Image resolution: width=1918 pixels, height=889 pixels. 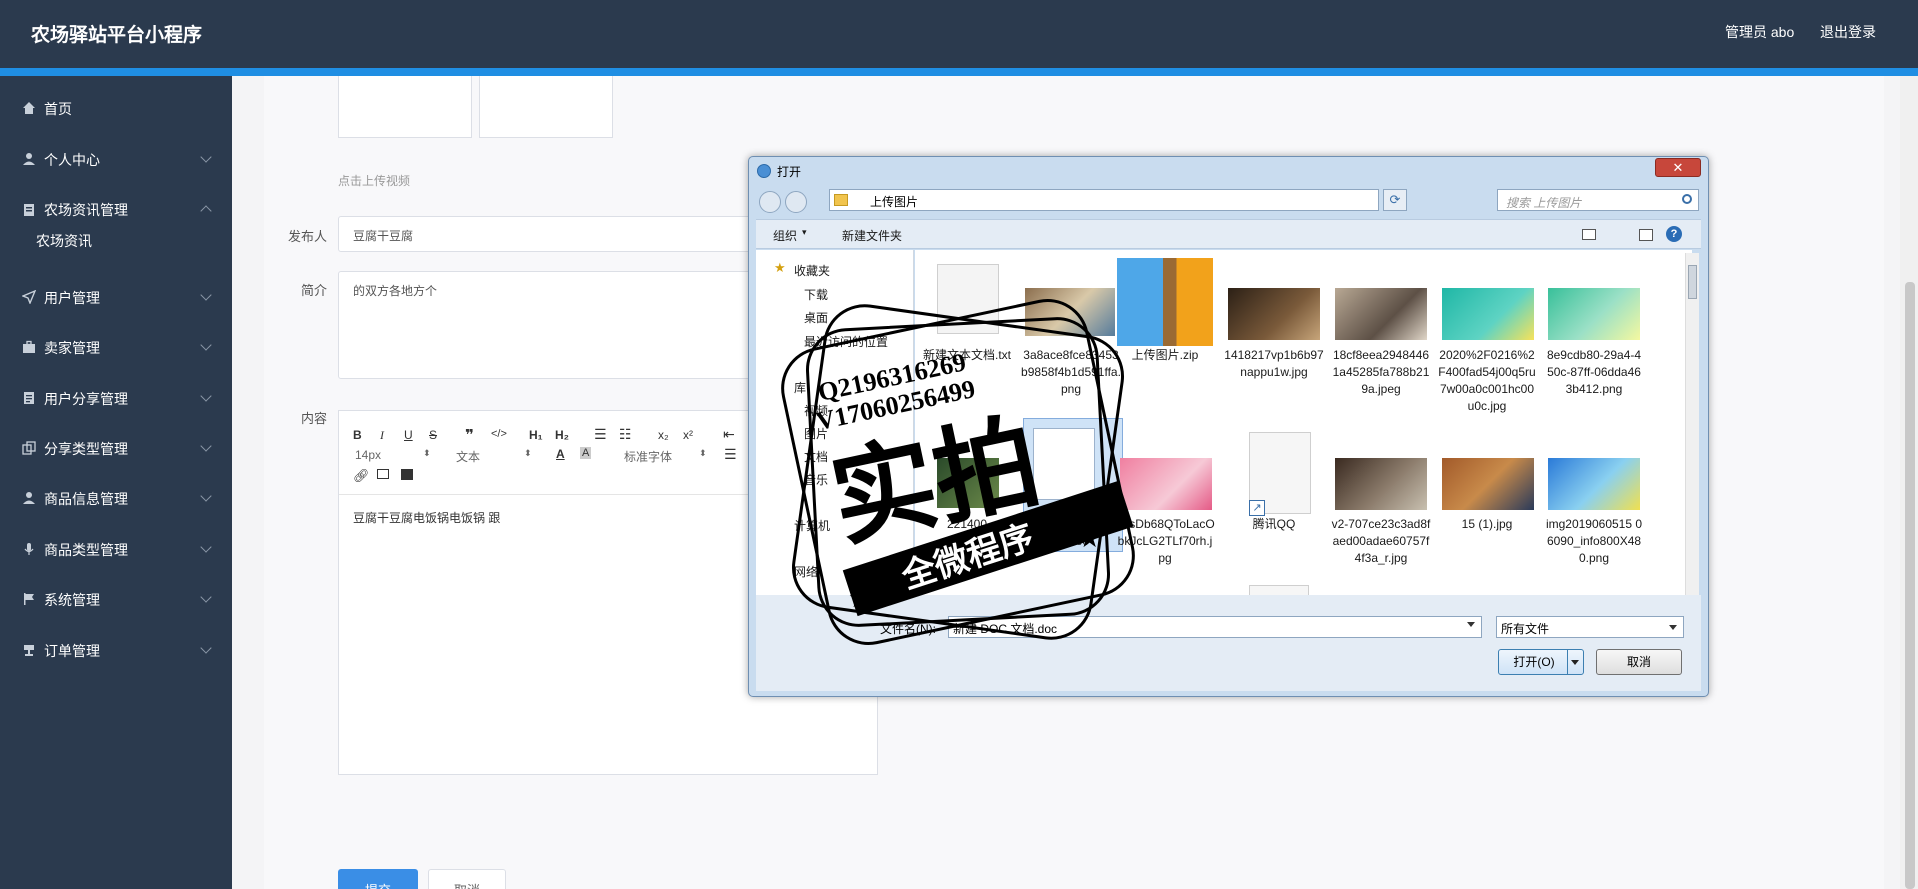 I want to click on intro-textarea: 的双方各地方个, so click(x=548, y=325).